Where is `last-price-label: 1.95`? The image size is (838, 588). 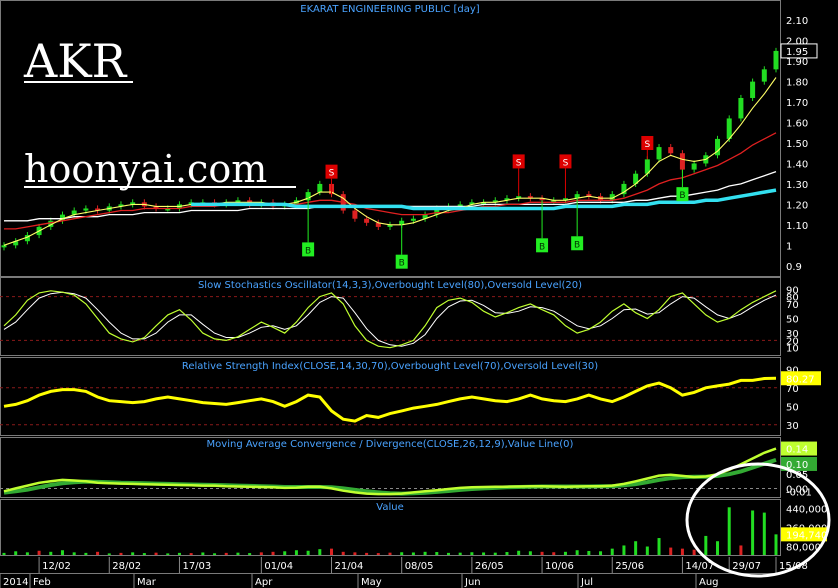
last-price-label: 1.95 is located at coordinates (797, 52).